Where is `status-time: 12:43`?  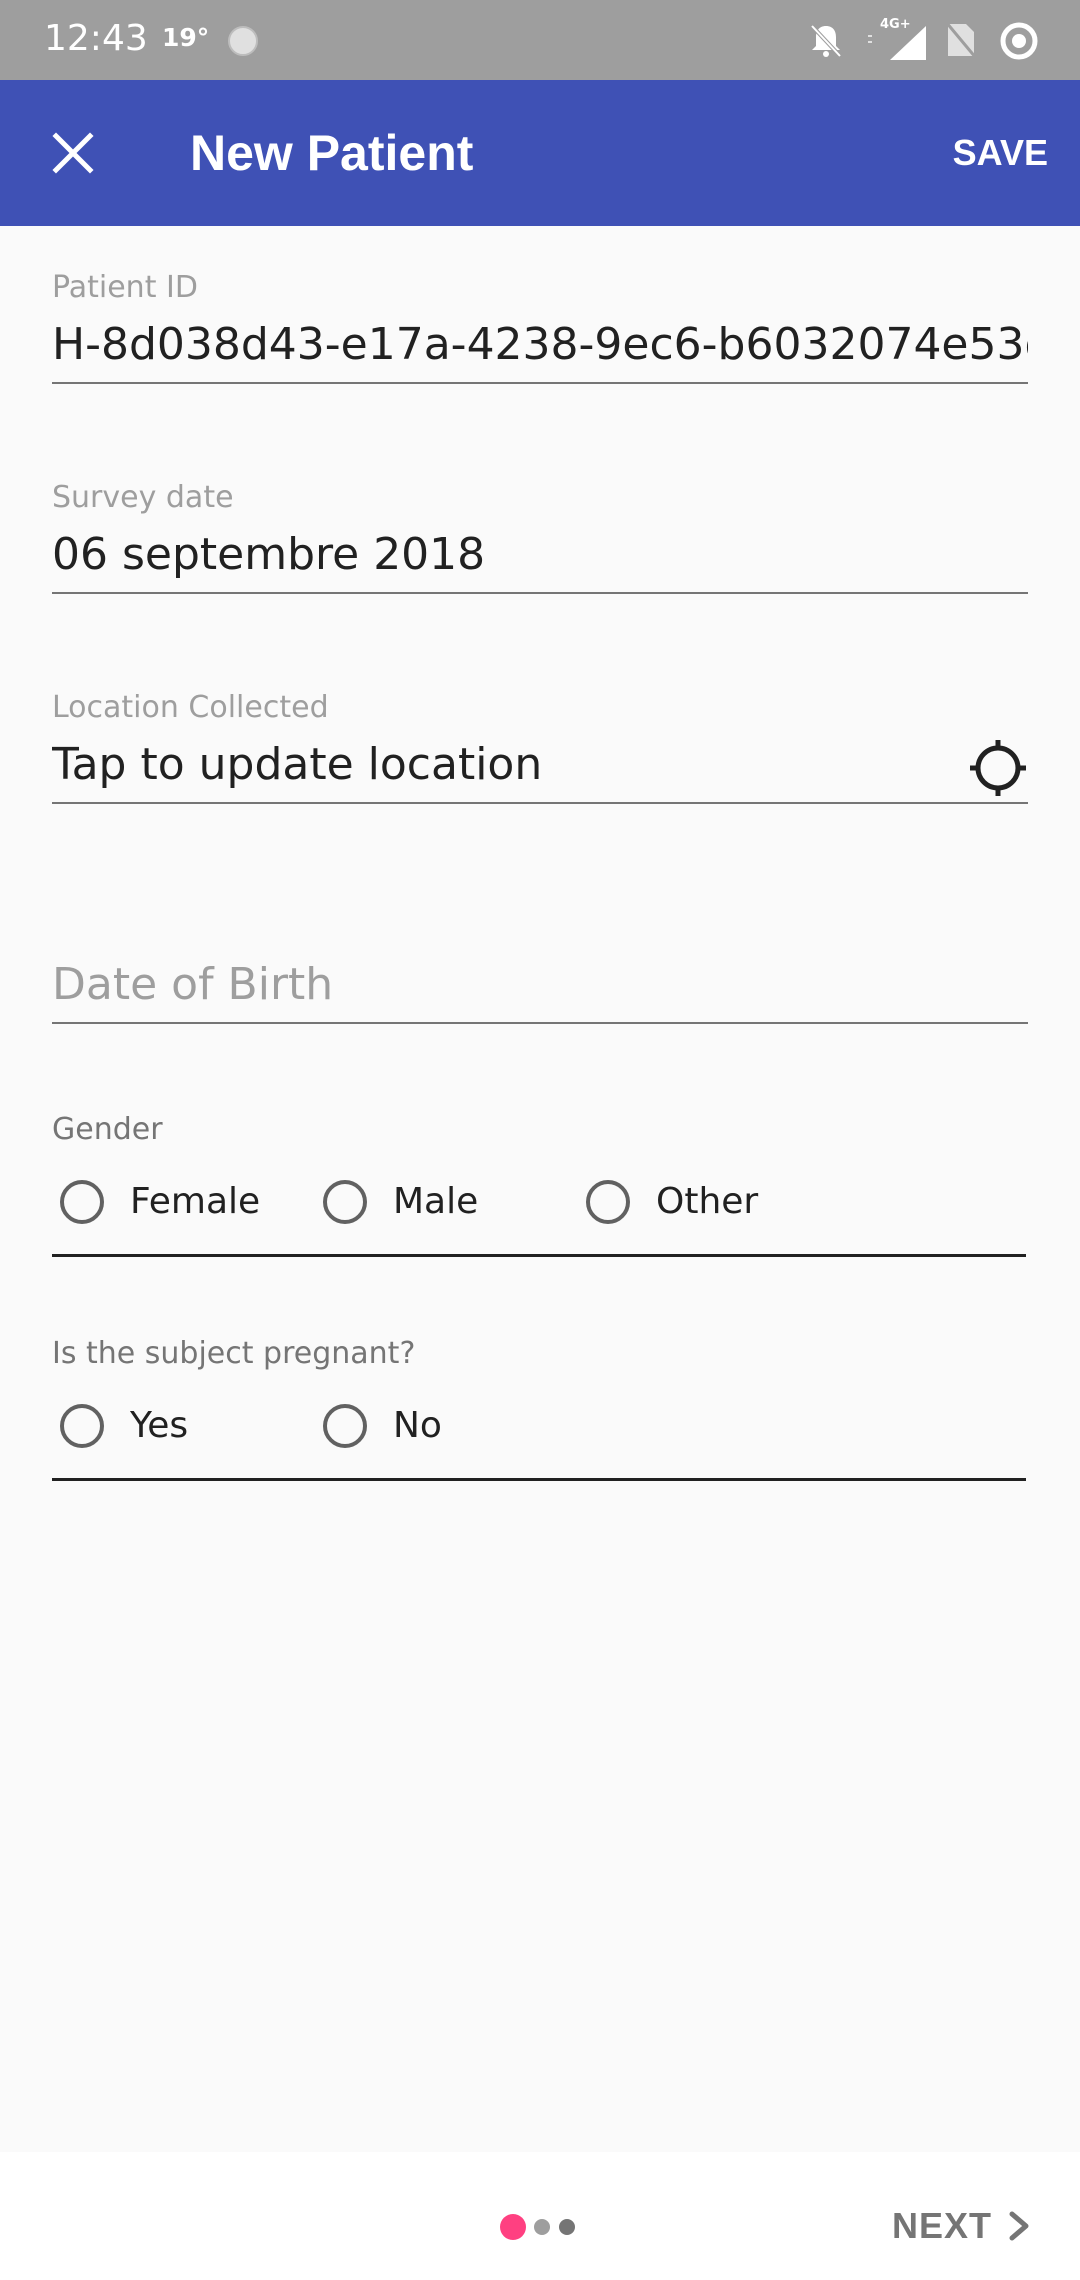 status-time: 12:43 is located at coordinates (96, 38).